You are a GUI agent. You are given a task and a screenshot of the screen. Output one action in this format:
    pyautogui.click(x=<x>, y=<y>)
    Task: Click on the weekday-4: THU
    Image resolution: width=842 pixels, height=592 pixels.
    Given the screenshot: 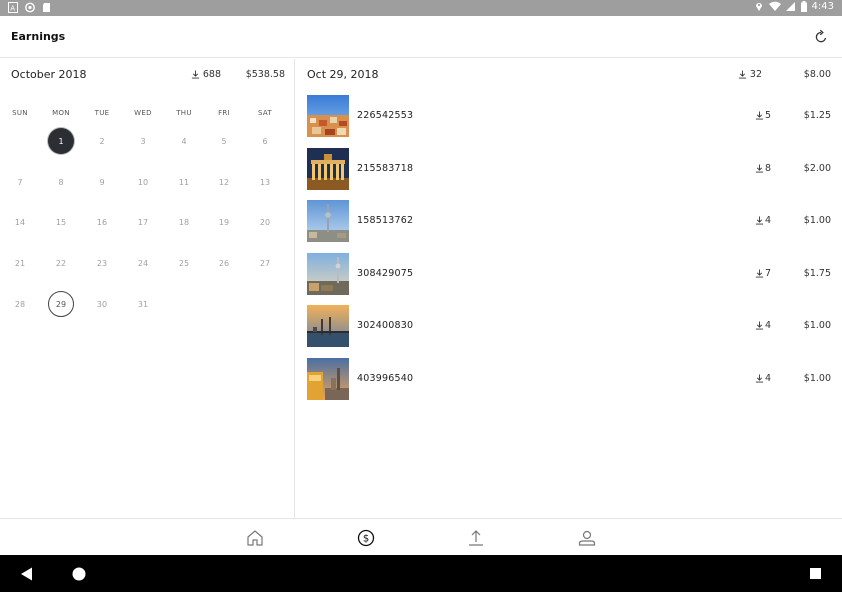 What is the action you would take?
    pyautogui.click(x=184, y=113)
    